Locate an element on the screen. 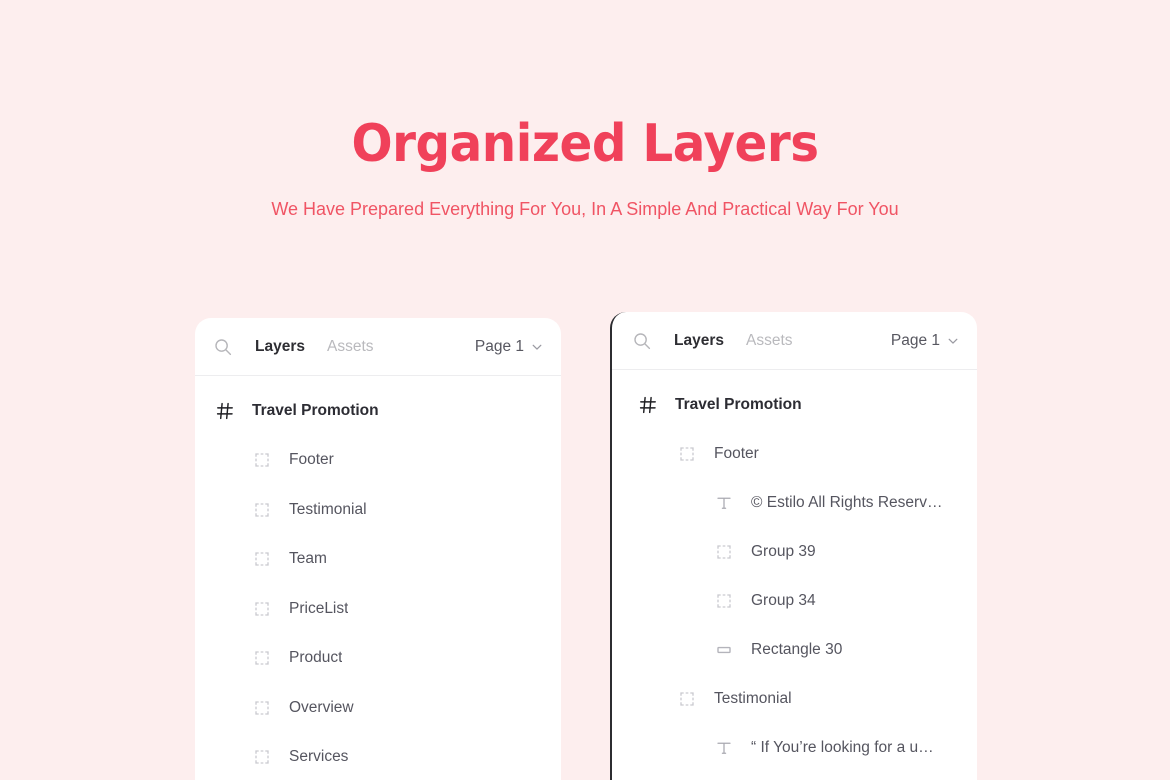 This screenshot has width=1170, height=780. tab-layers-right: Layers is located at coordinates (699, 341).